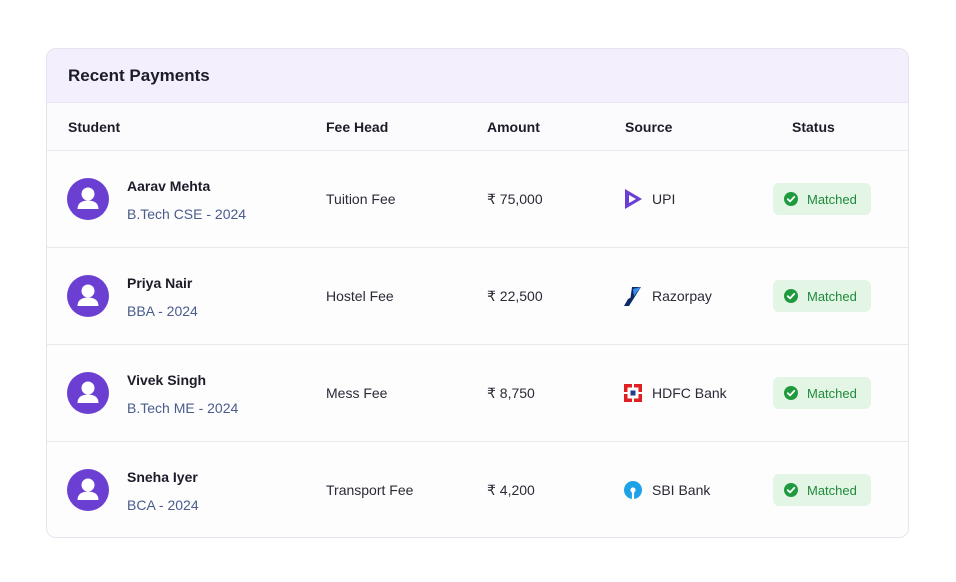 The width and height of the screenshot is (956, 582). I want to click on student-name: Vivek Singh, so click(167, 380).